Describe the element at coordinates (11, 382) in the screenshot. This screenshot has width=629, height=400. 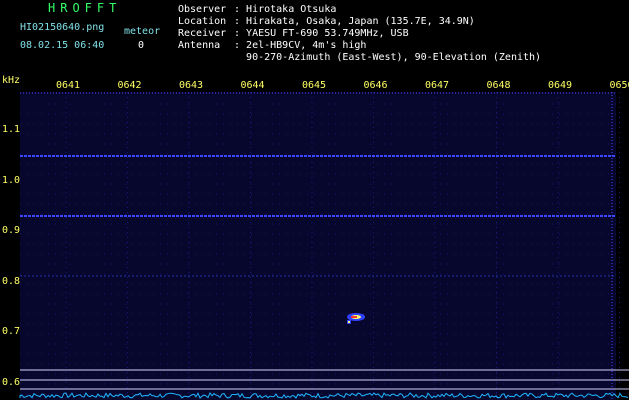
I see `frequency-tick-label: 0.6` at that location.